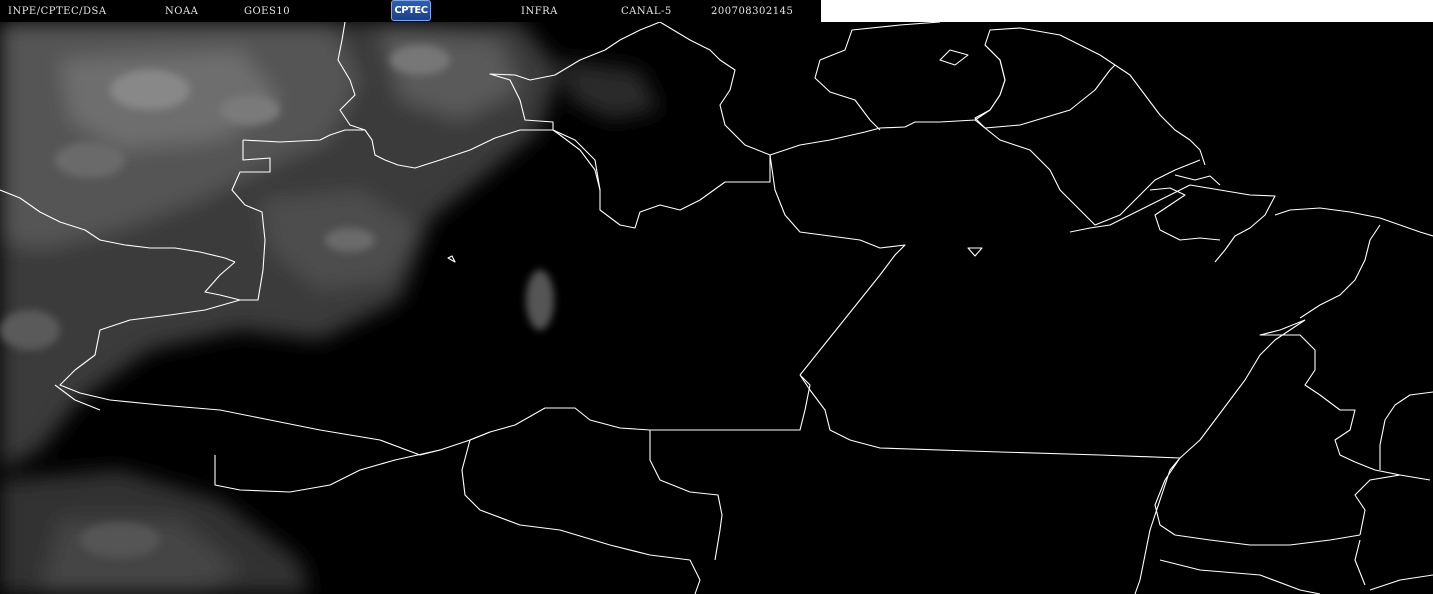  I want to click on timestamp-label: 200708302145, so click(752, 11).